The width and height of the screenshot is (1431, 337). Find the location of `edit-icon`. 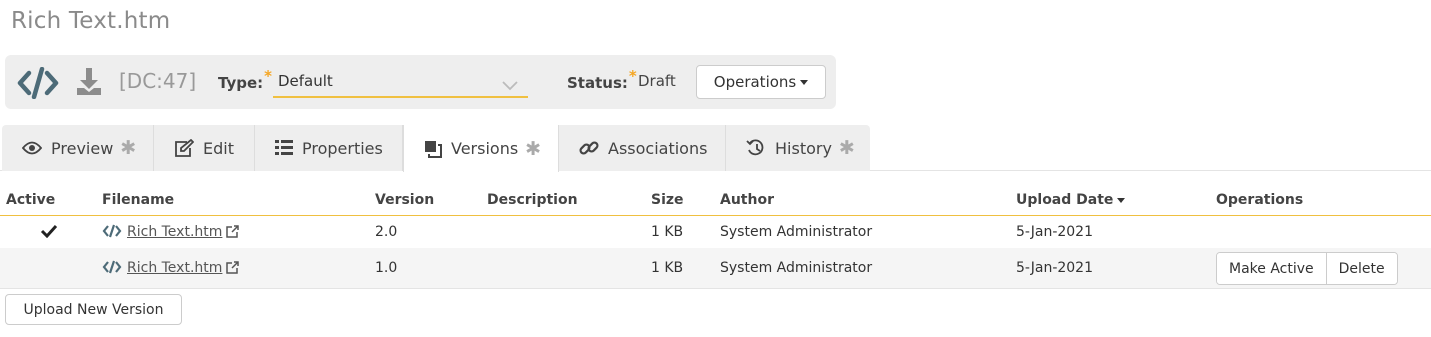

edit-icon is located at coordinates (184, 148).